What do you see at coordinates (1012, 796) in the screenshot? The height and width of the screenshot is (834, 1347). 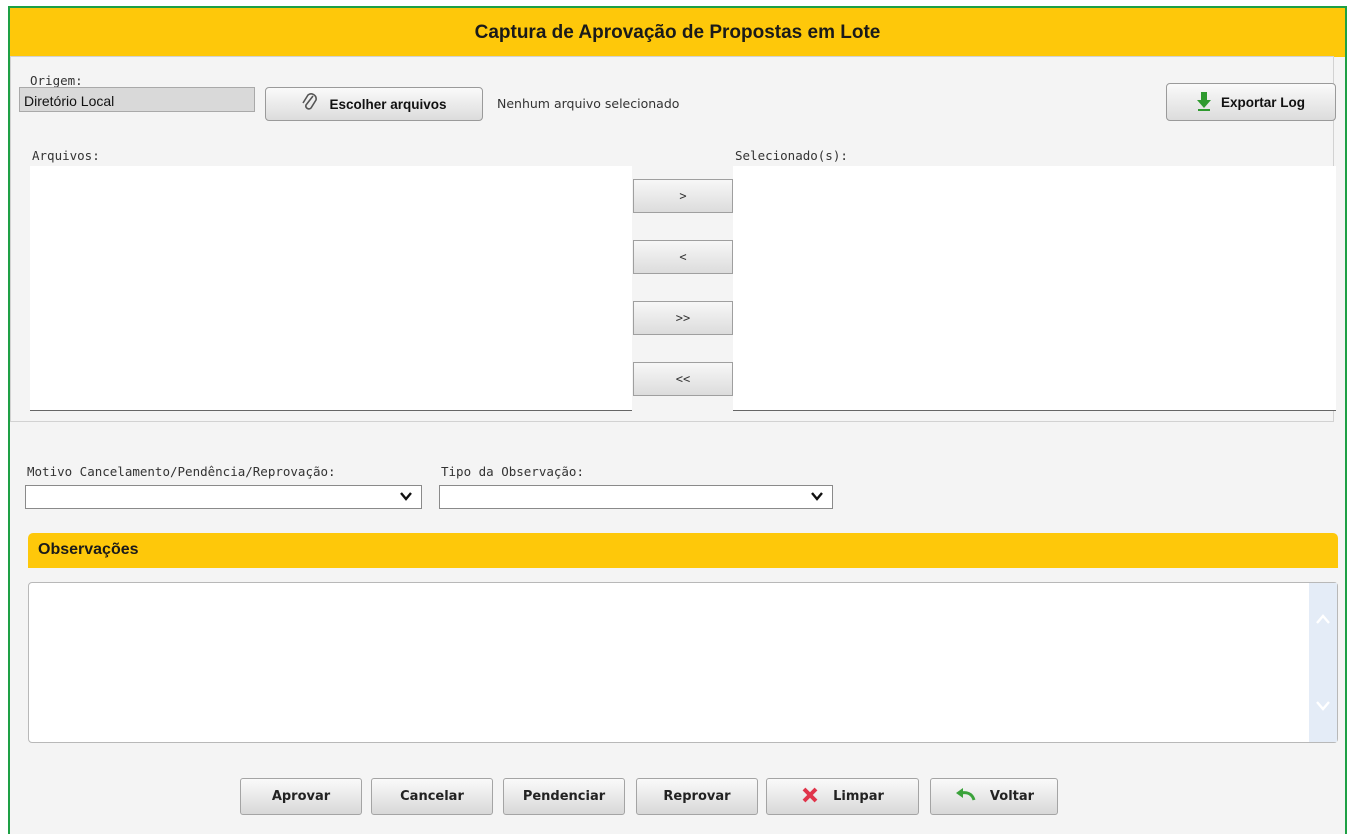 I see `voltar-label: Voltar` at bounding box center [1012, 796].